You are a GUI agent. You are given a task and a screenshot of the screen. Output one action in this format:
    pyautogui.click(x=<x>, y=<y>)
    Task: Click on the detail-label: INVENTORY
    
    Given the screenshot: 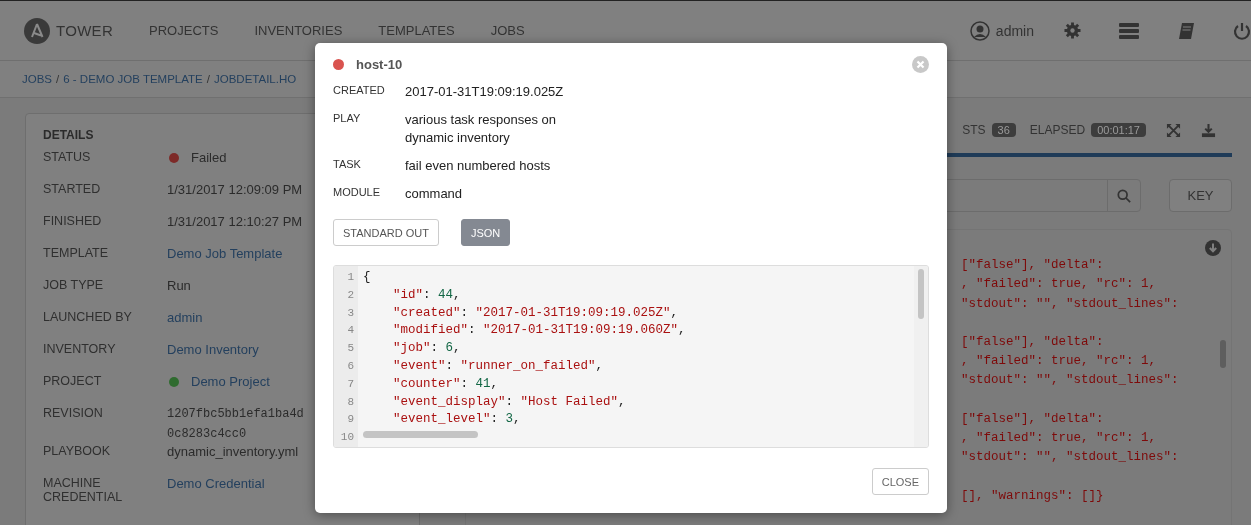 What is the action you would take?
    pyautogui.click(x=80, y=350)
    